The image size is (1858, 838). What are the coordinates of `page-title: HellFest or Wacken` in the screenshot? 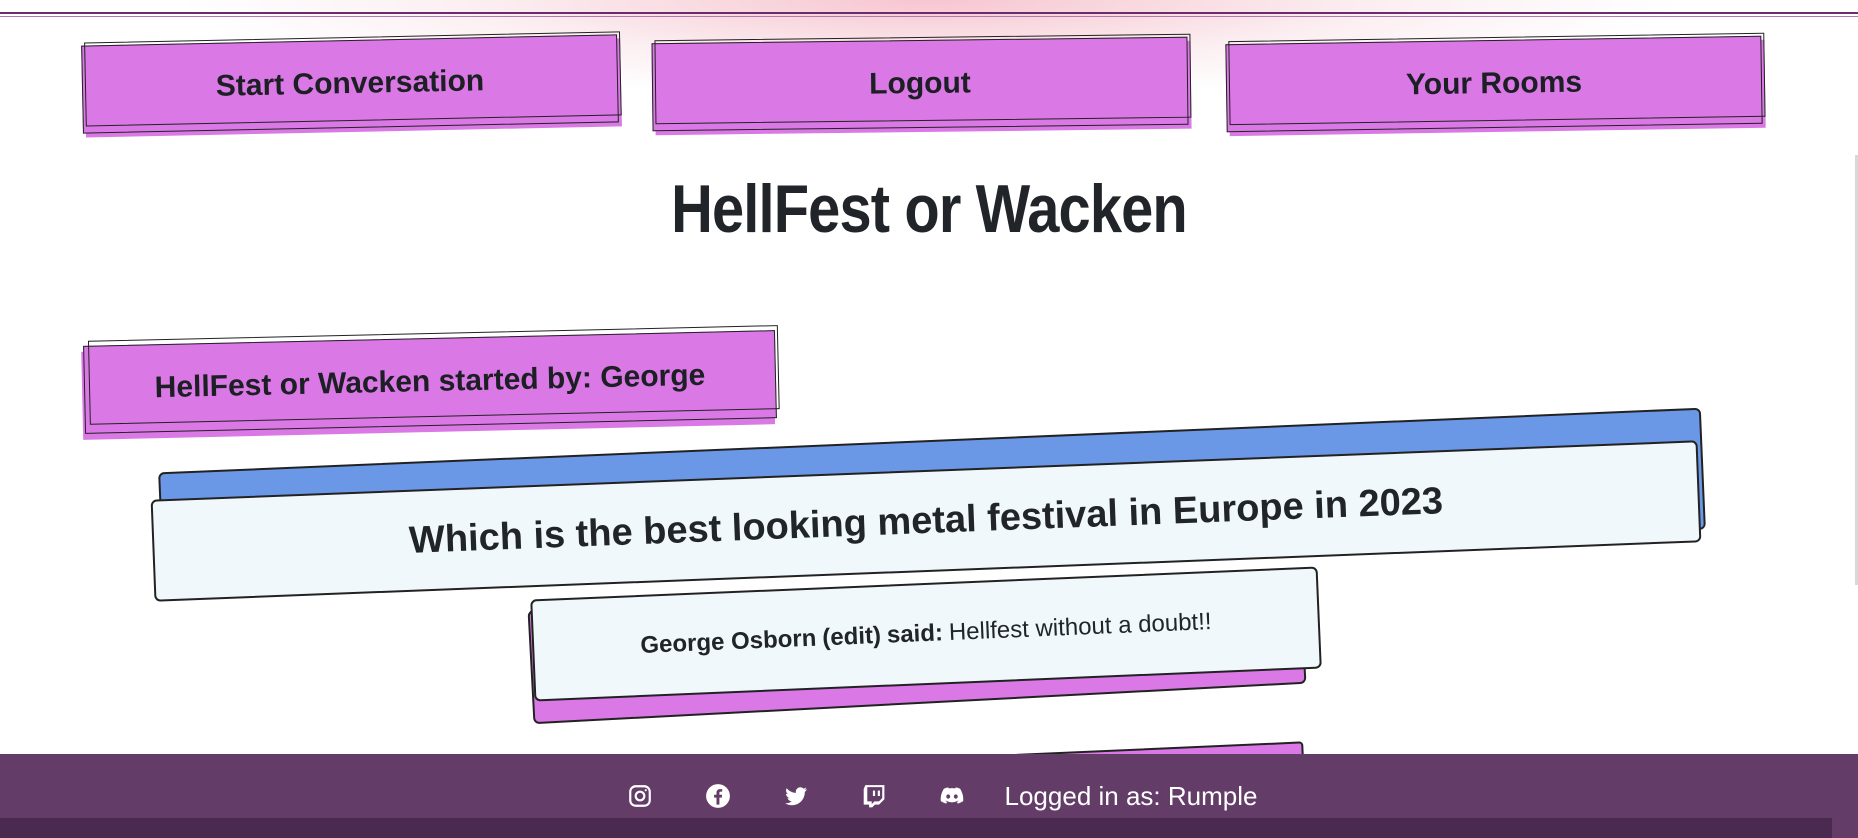 It's located at (929, 209).